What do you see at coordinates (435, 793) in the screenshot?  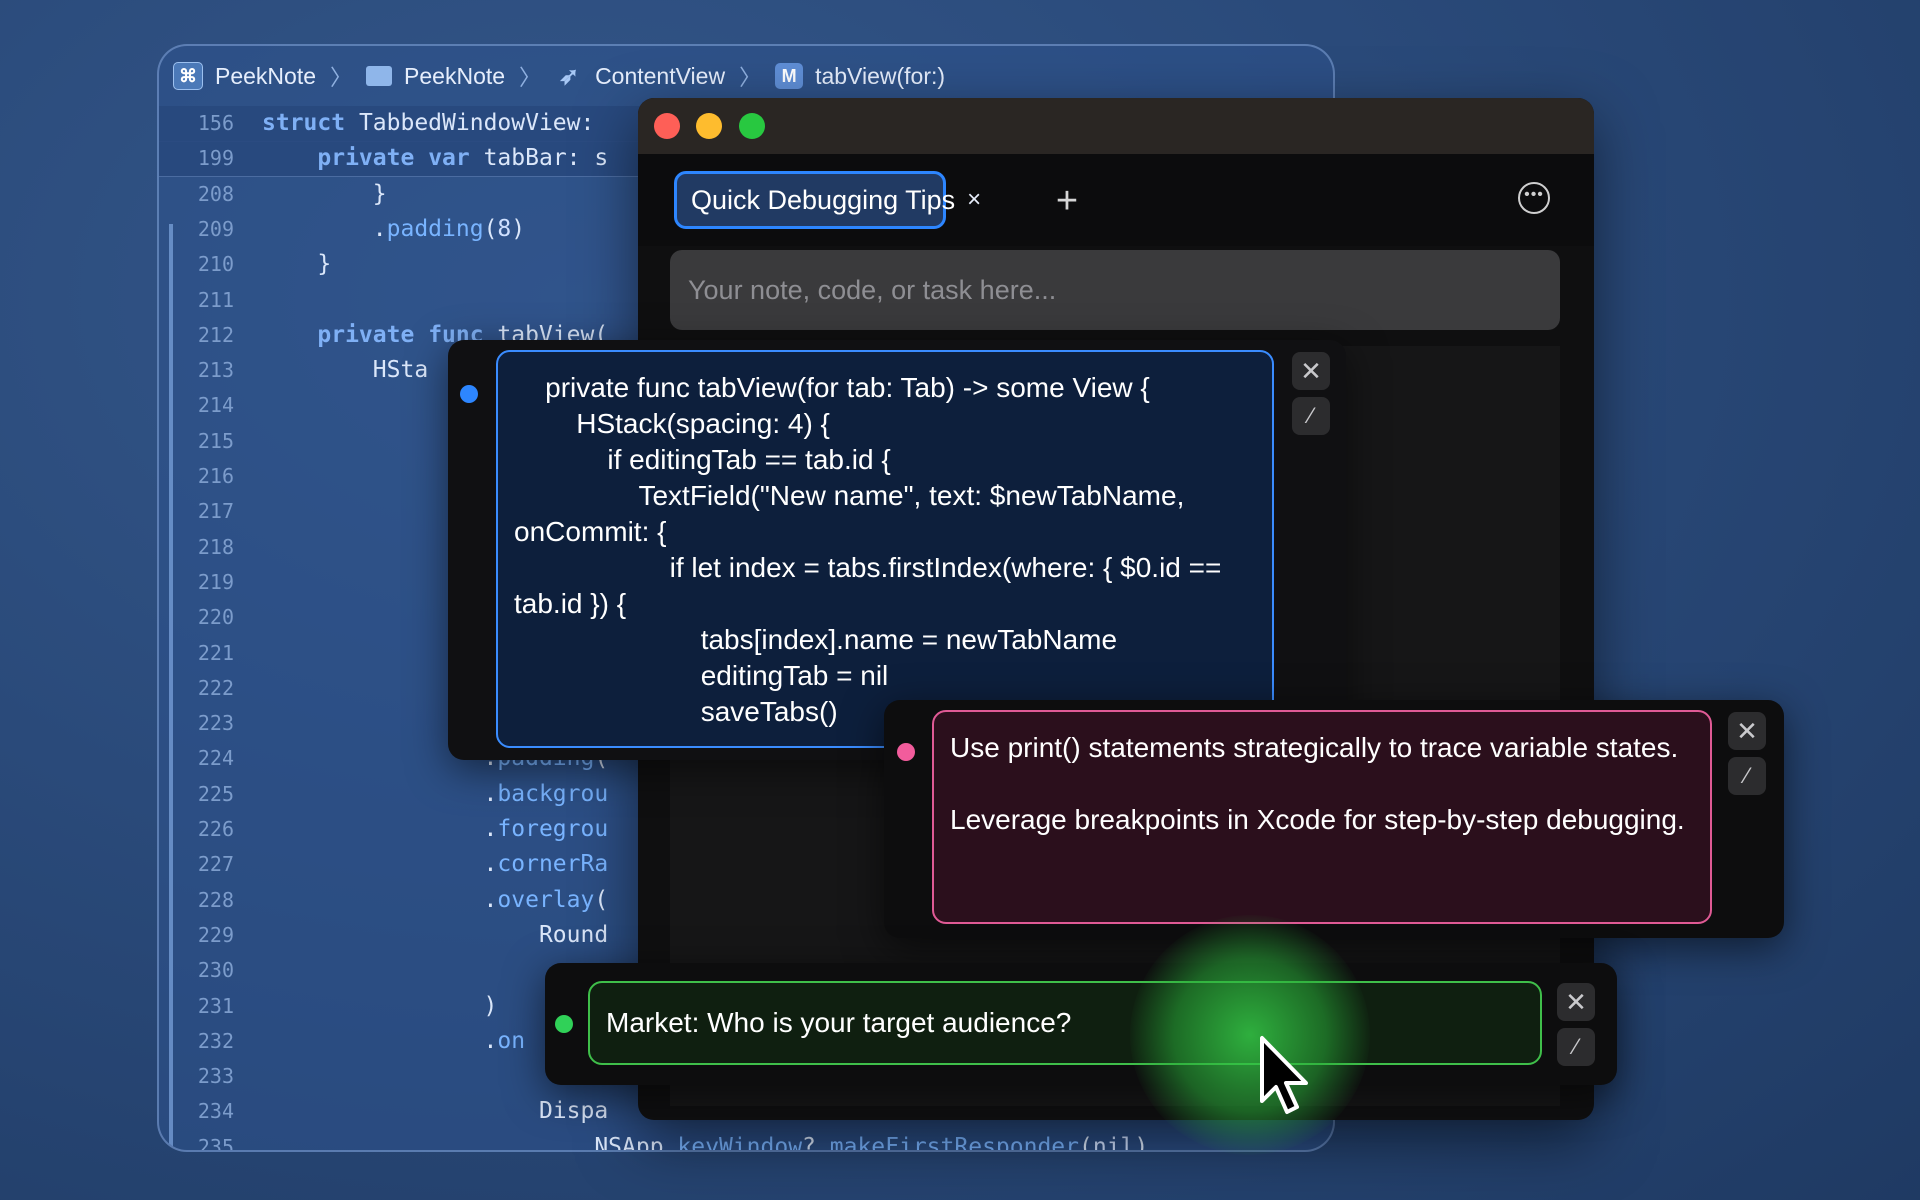 I see `code-text: .backgrou` at bounding box center [435, 793].